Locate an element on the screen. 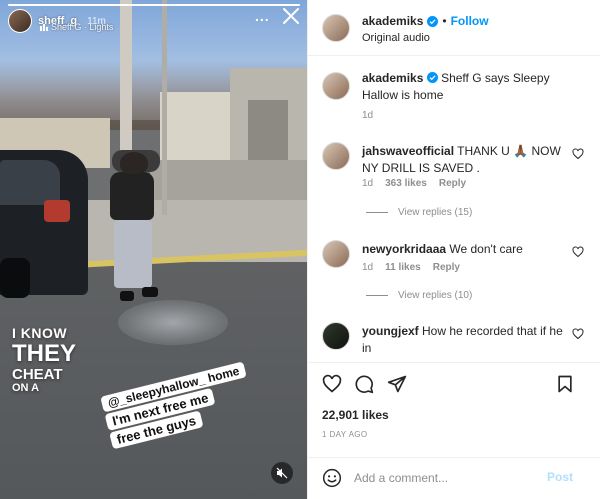 The image size is (600, 499). like-heart-icon is located at coordinates (332, 384).